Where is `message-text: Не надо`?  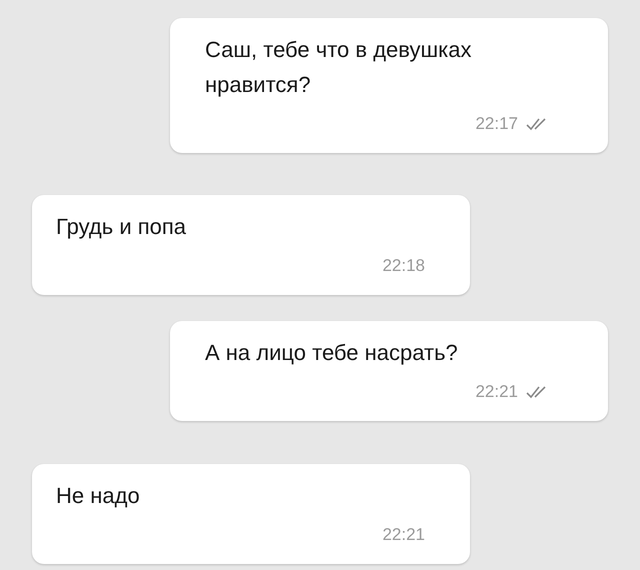
message-text: Не надо is located at coordinates (98, 496).